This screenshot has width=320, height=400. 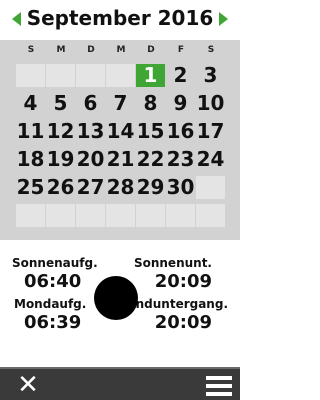 I want to click on day-cell: 25, so click(x=30, y=187).